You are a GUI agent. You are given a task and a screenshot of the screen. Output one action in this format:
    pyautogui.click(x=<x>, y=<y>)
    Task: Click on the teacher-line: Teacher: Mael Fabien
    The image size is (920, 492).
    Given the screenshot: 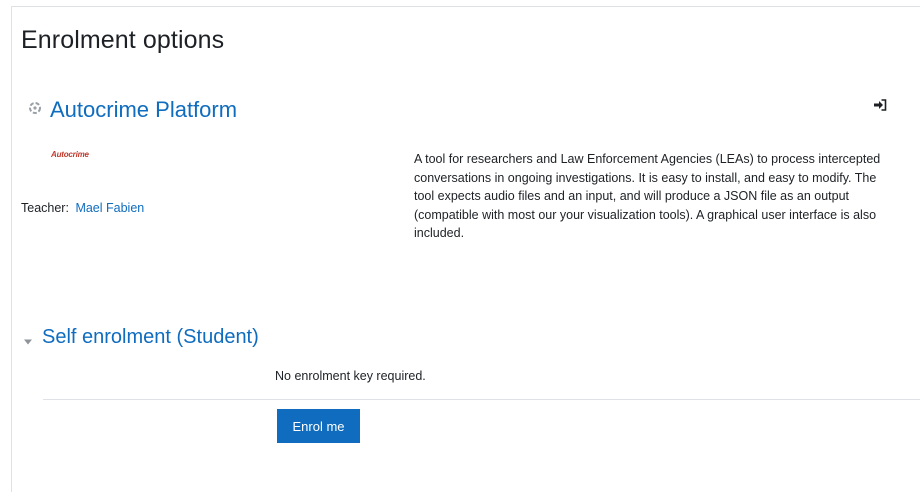 What is the action you would take?
    pyautogui.click(x=82, y=208)
    